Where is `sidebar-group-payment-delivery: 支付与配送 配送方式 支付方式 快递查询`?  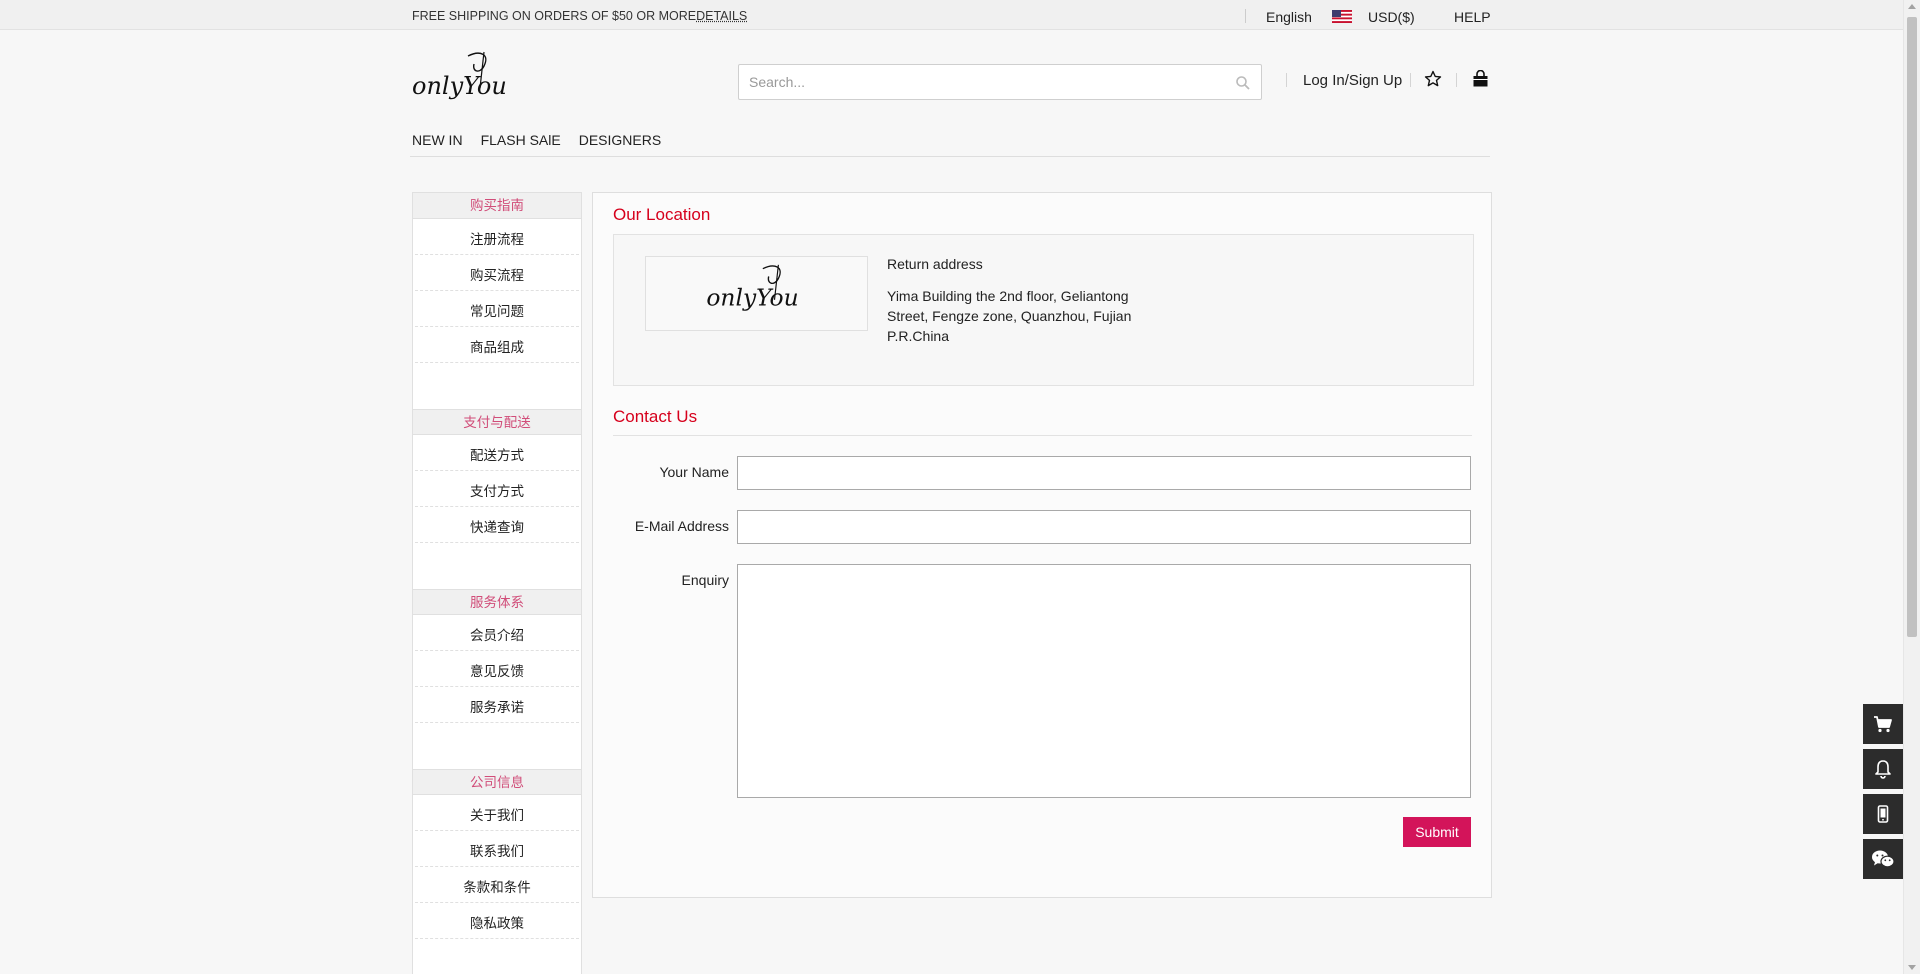 sidebar-group-payment-delivery: 支付与配送 配送方式 支付方式 快递查询 is located at coordinates (497, 499).